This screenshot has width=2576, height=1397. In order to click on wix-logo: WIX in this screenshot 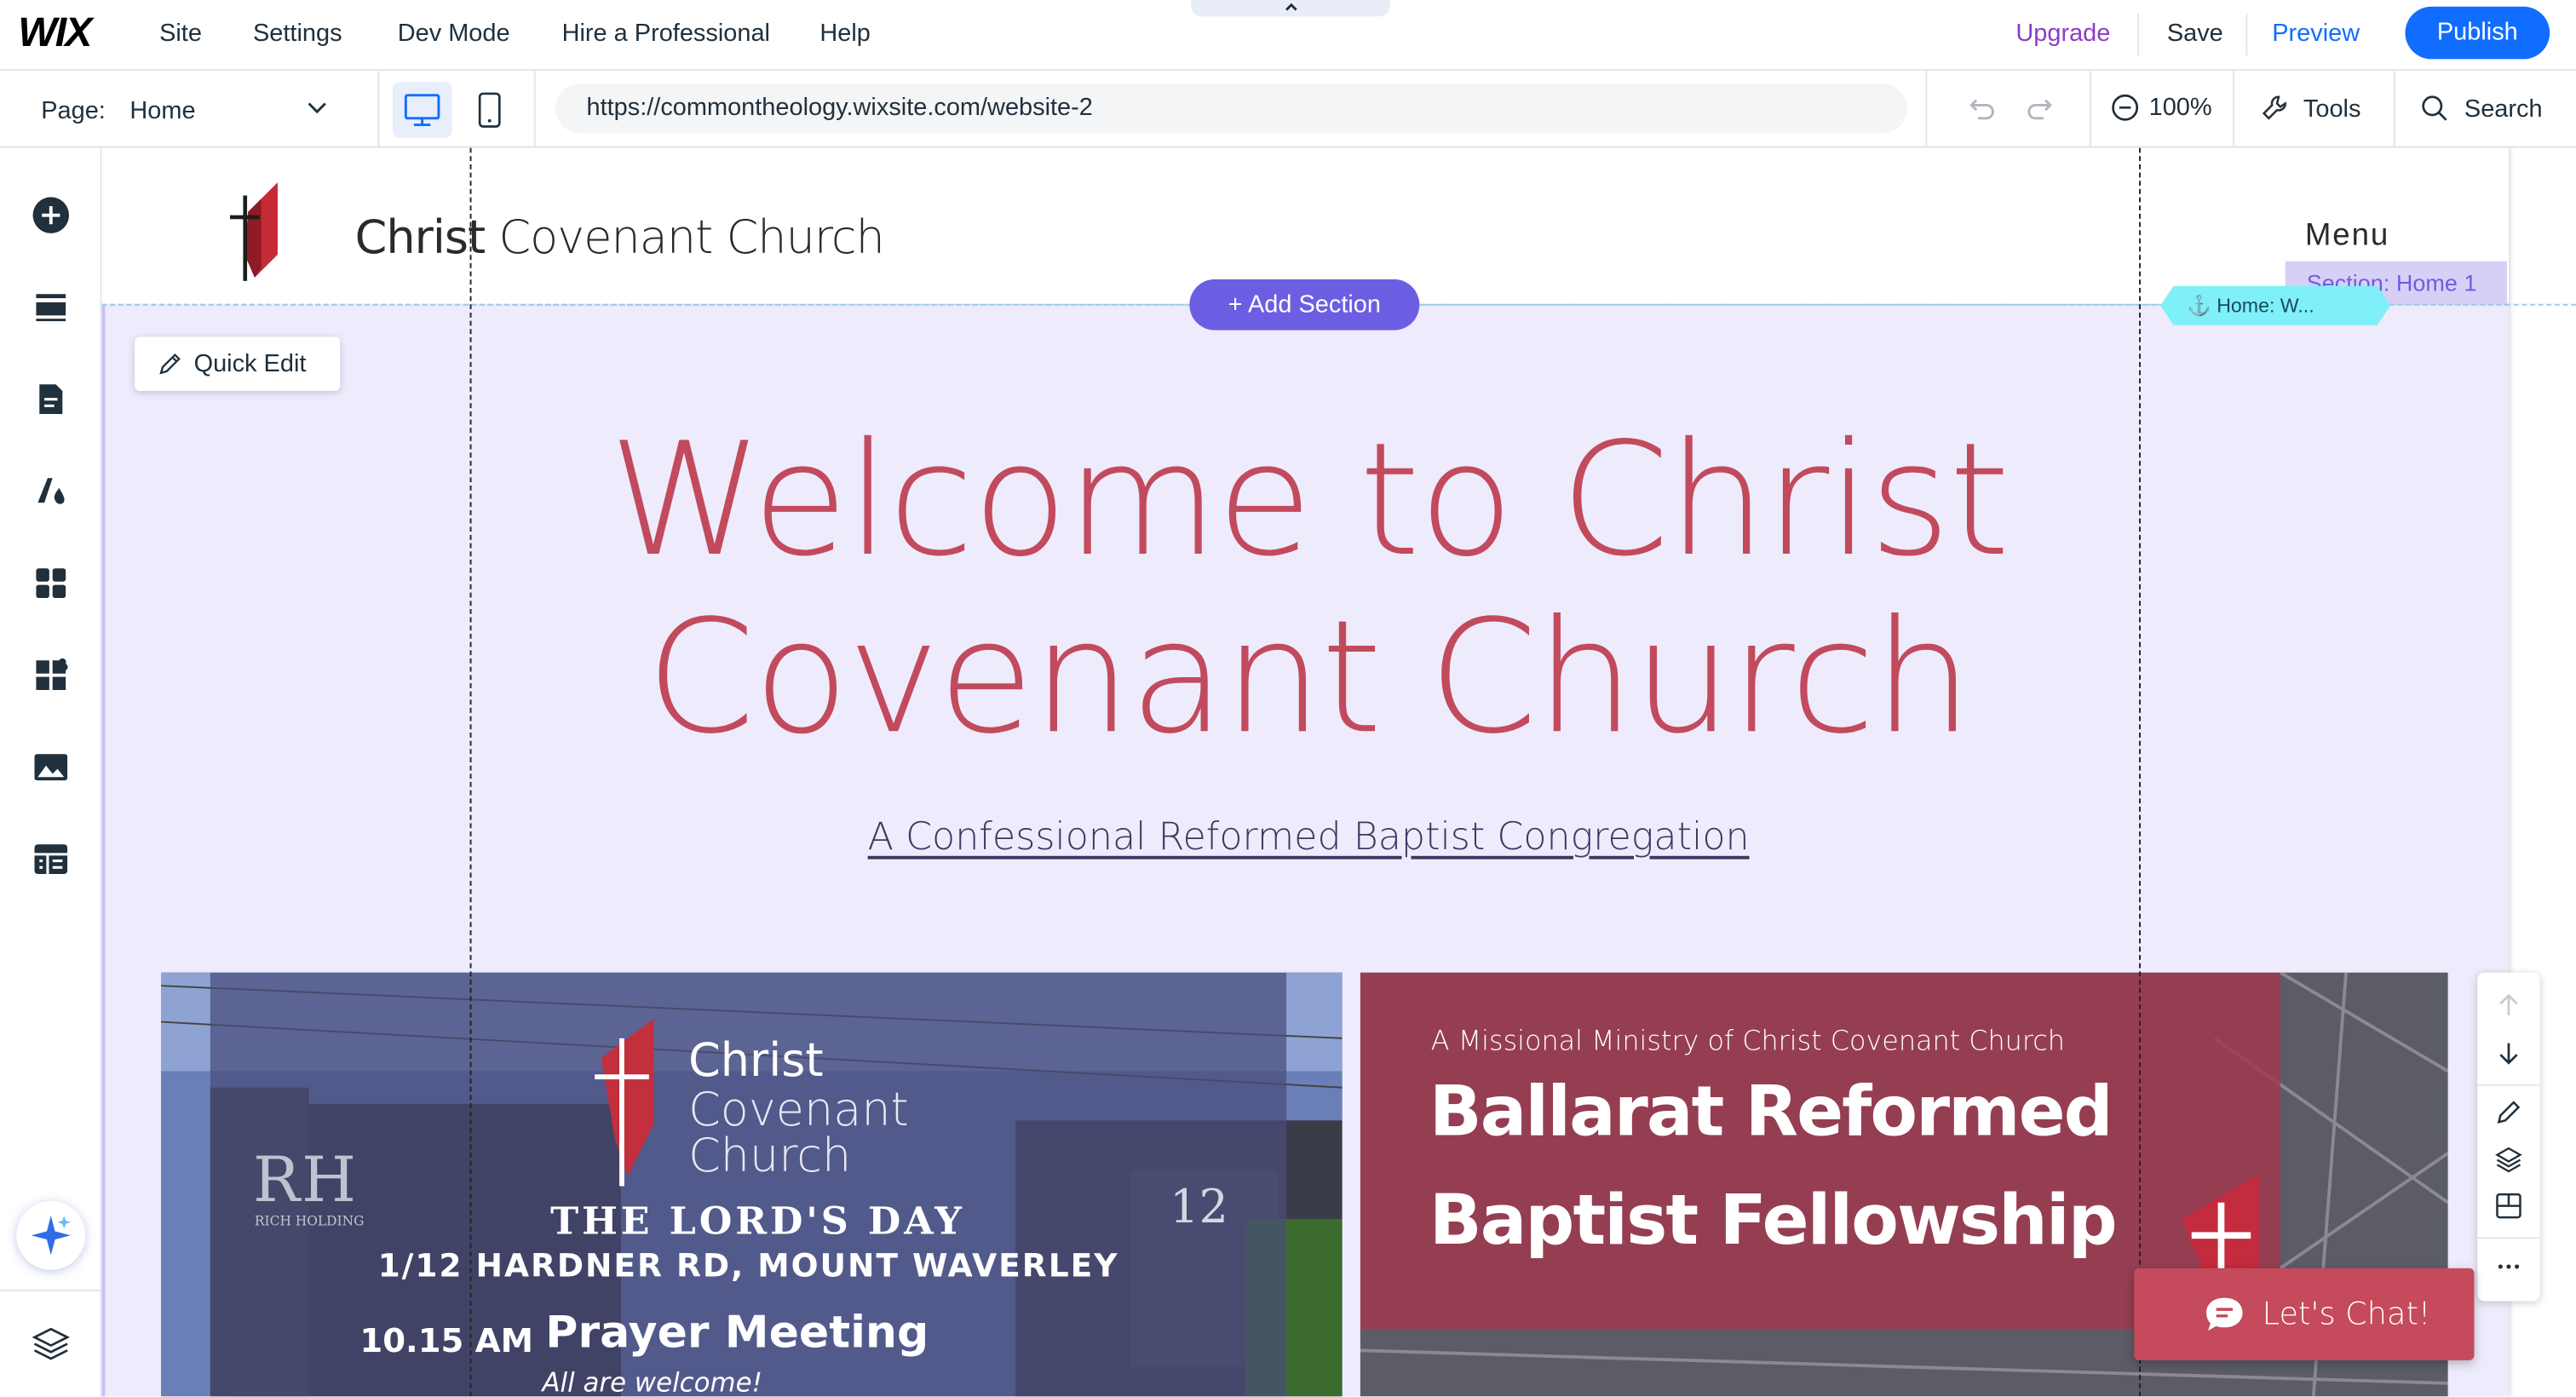, I will do `click(55, 34)`.